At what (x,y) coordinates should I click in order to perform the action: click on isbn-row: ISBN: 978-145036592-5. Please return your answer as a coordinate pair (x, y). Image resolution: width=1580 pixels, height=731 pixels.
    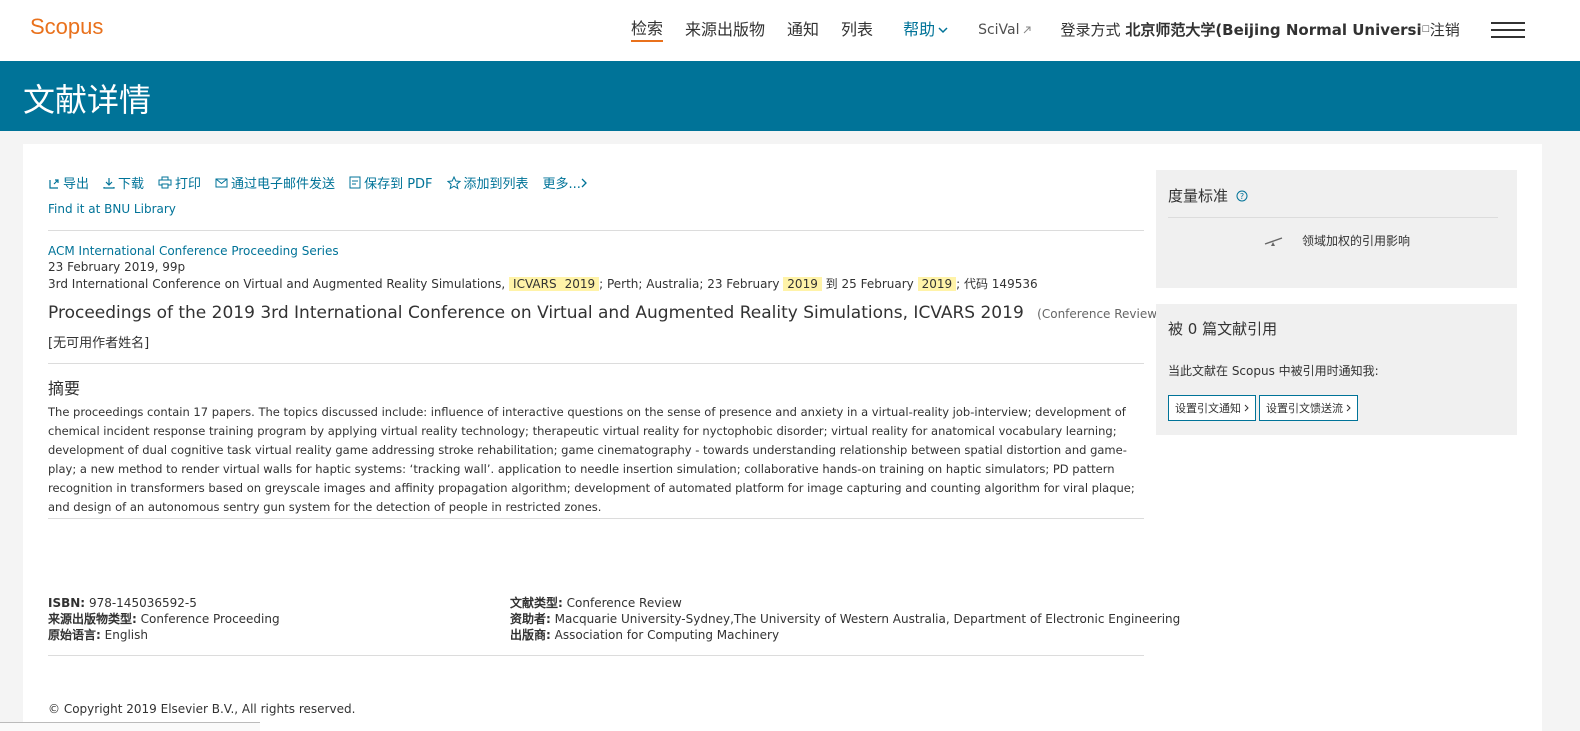
    Looking at the image, I should click on (164, 603).